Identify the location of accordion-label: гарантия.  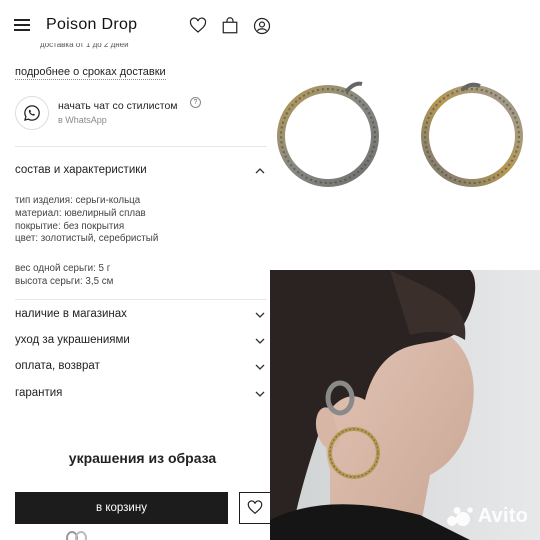
(39, 393).